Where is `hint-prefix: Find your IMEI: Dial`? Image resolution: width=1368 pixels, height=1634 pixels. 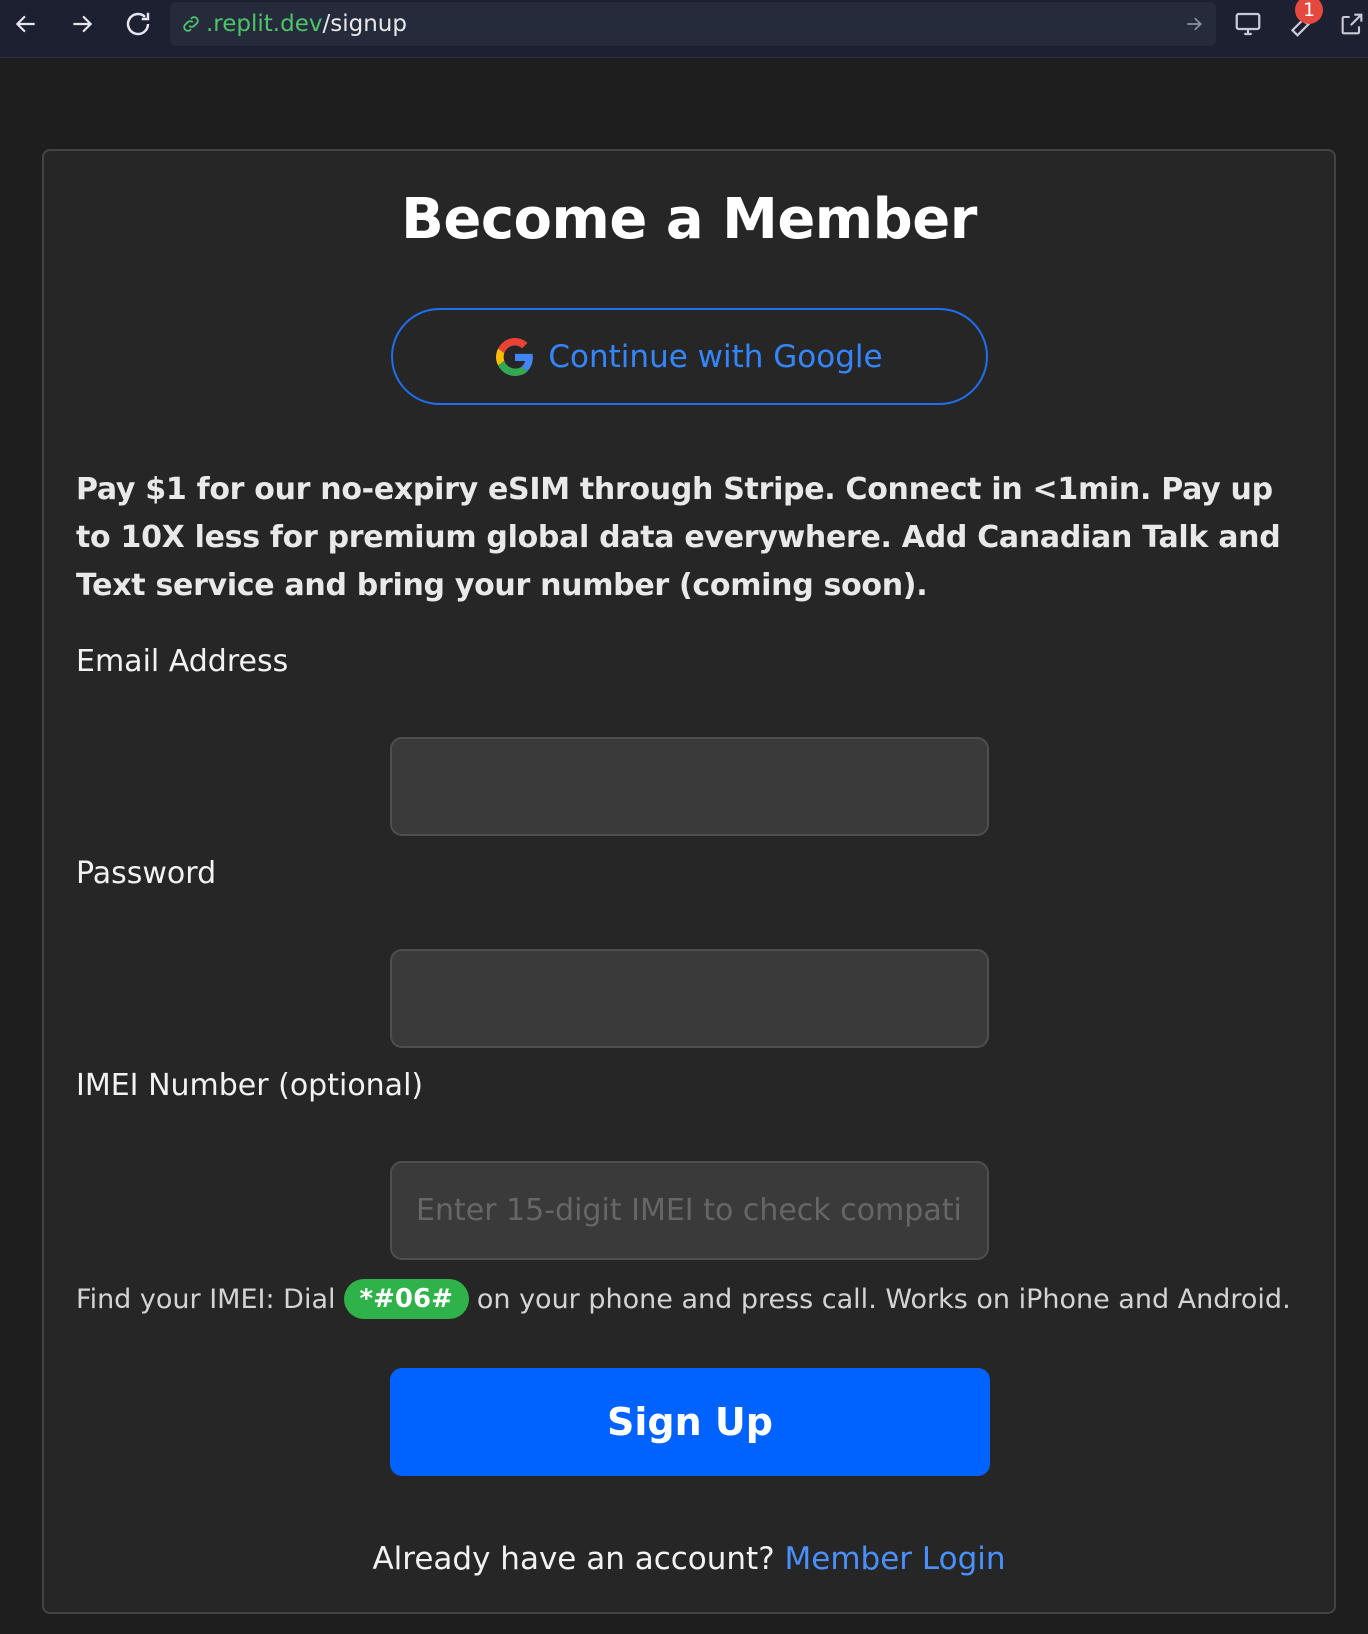
hint-prefix: Find your IMEI: Dial is located at coordinates (206, 1299).